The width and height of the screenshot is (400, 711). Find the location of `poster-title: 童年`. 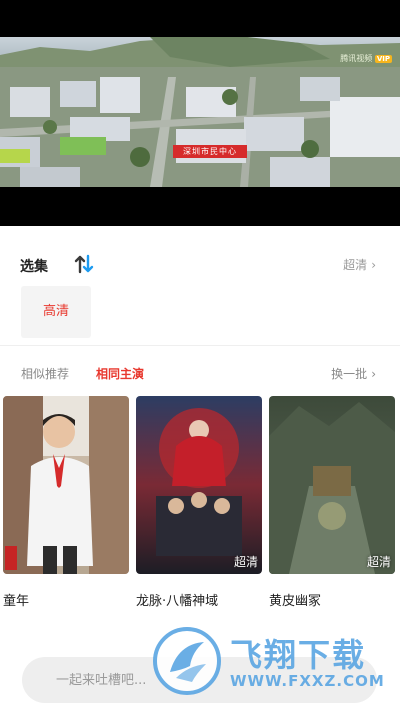

poster-title: 童年 is located at coordinates (16, 599).